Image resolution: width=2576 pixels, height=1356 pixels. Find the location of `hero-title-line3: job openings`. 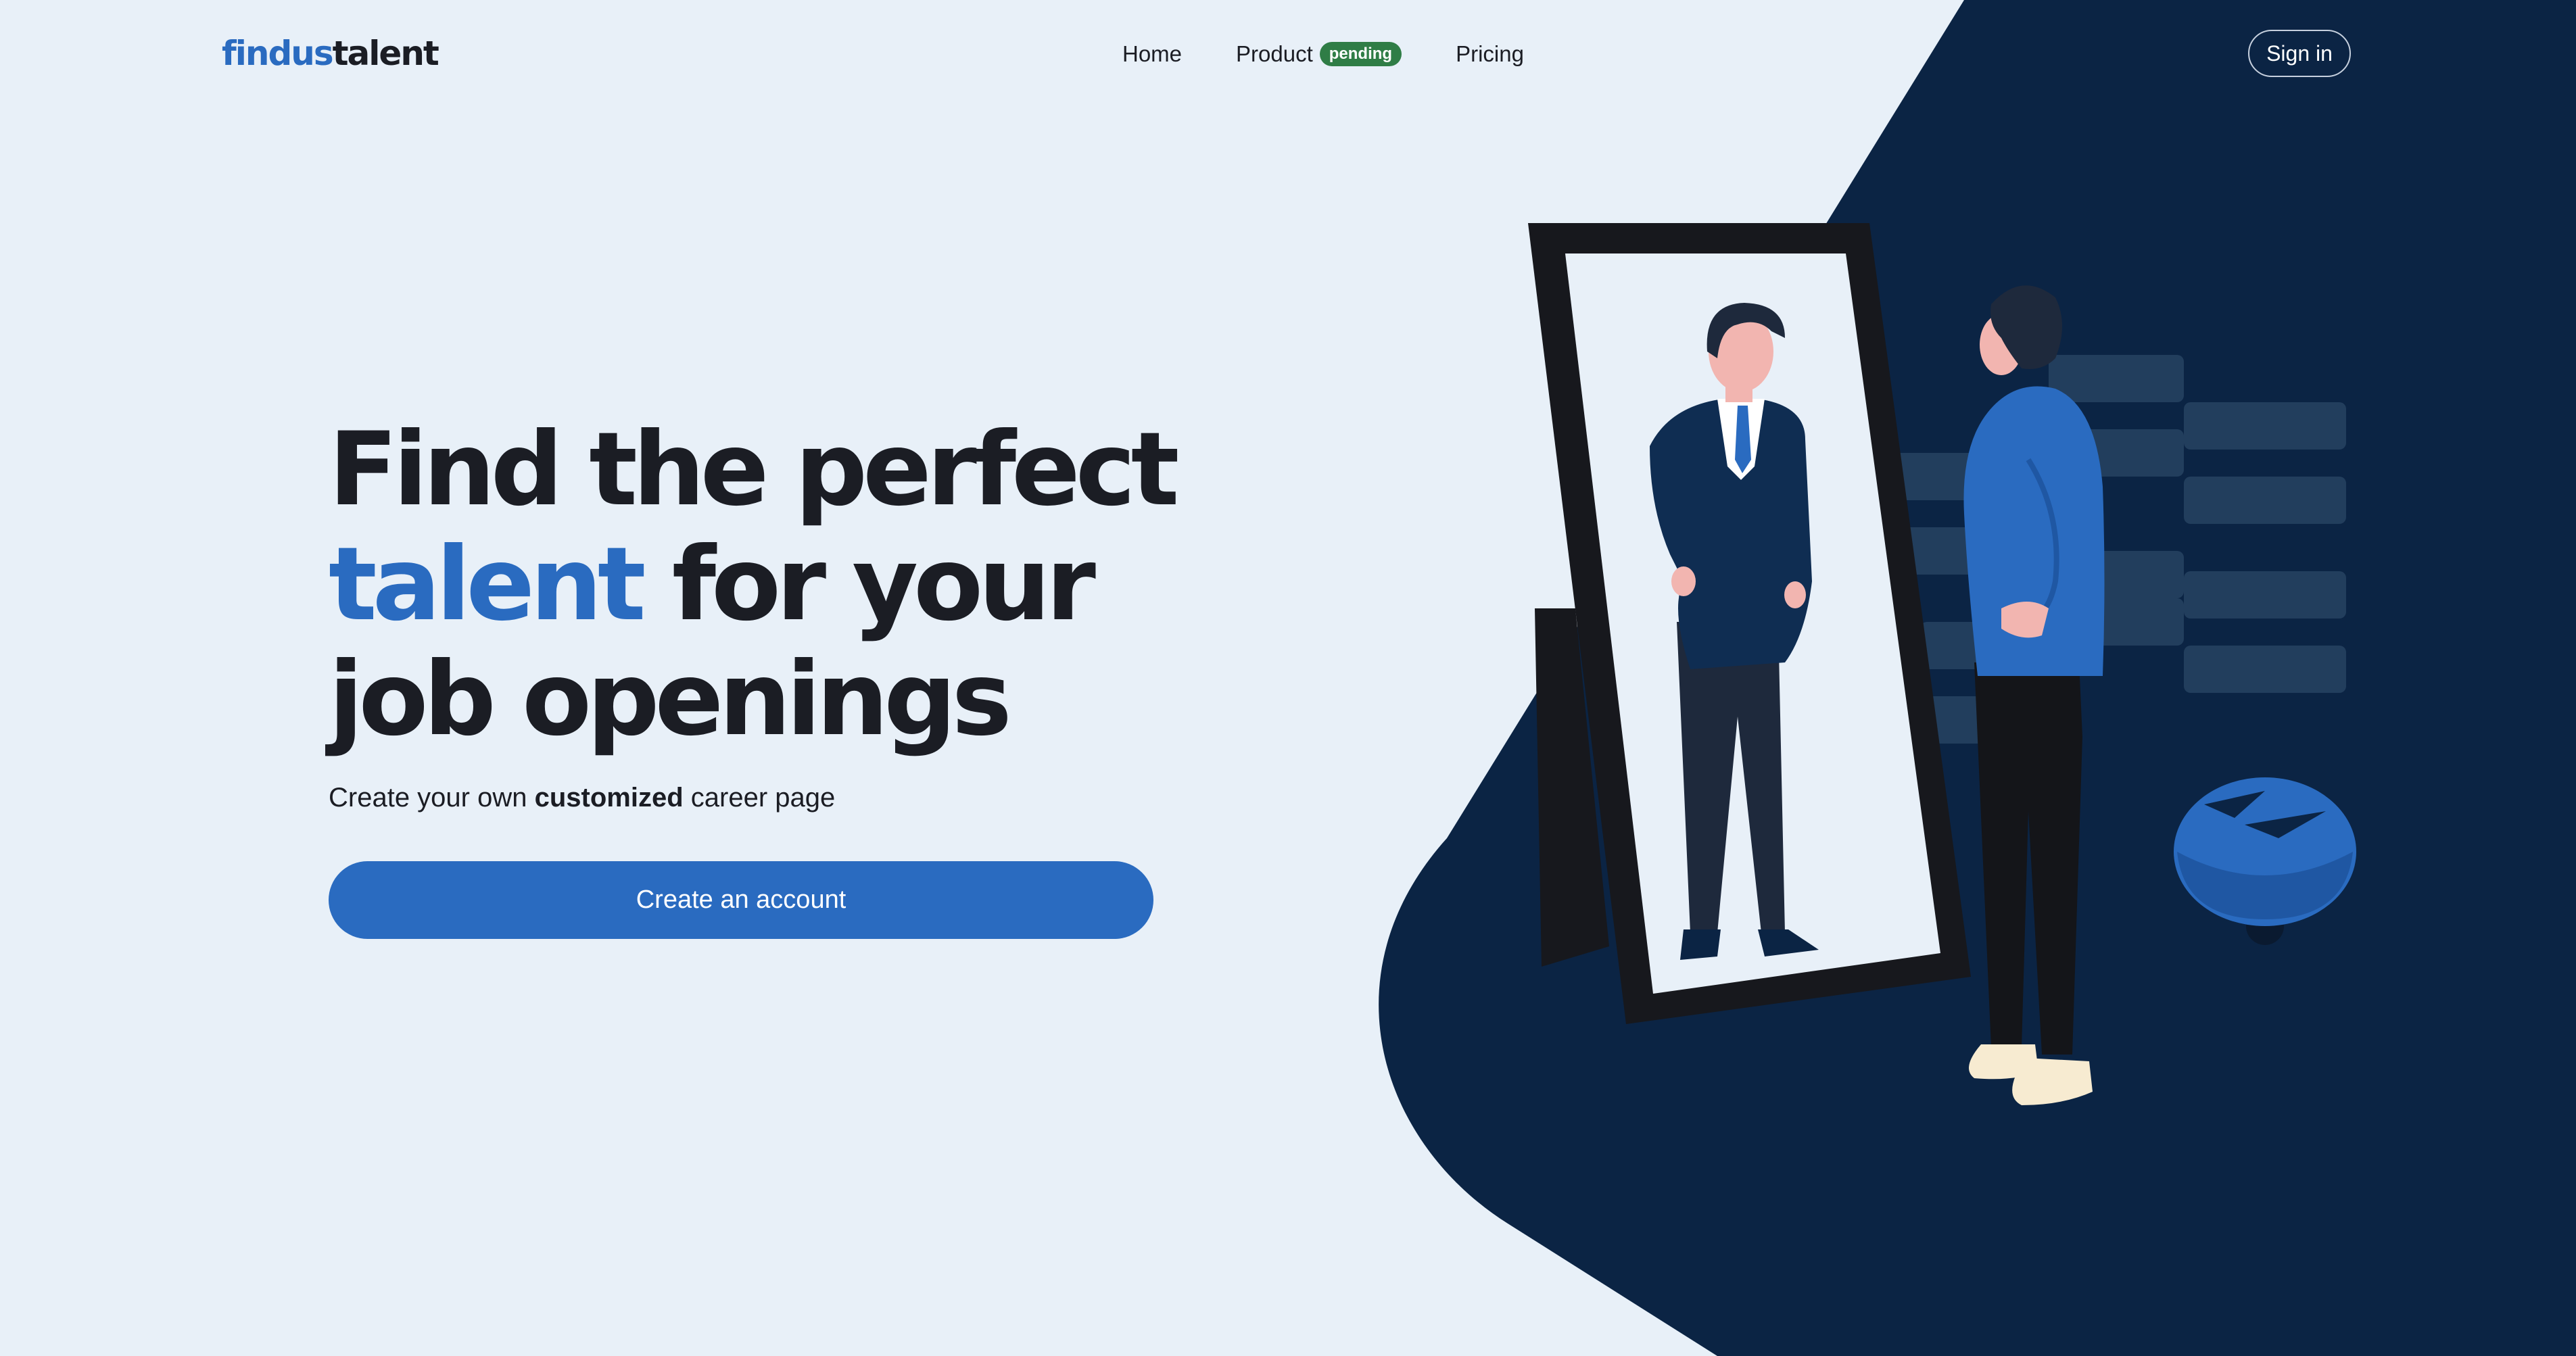

hero-title-line3: job openings is located at coordinates (670, 699).